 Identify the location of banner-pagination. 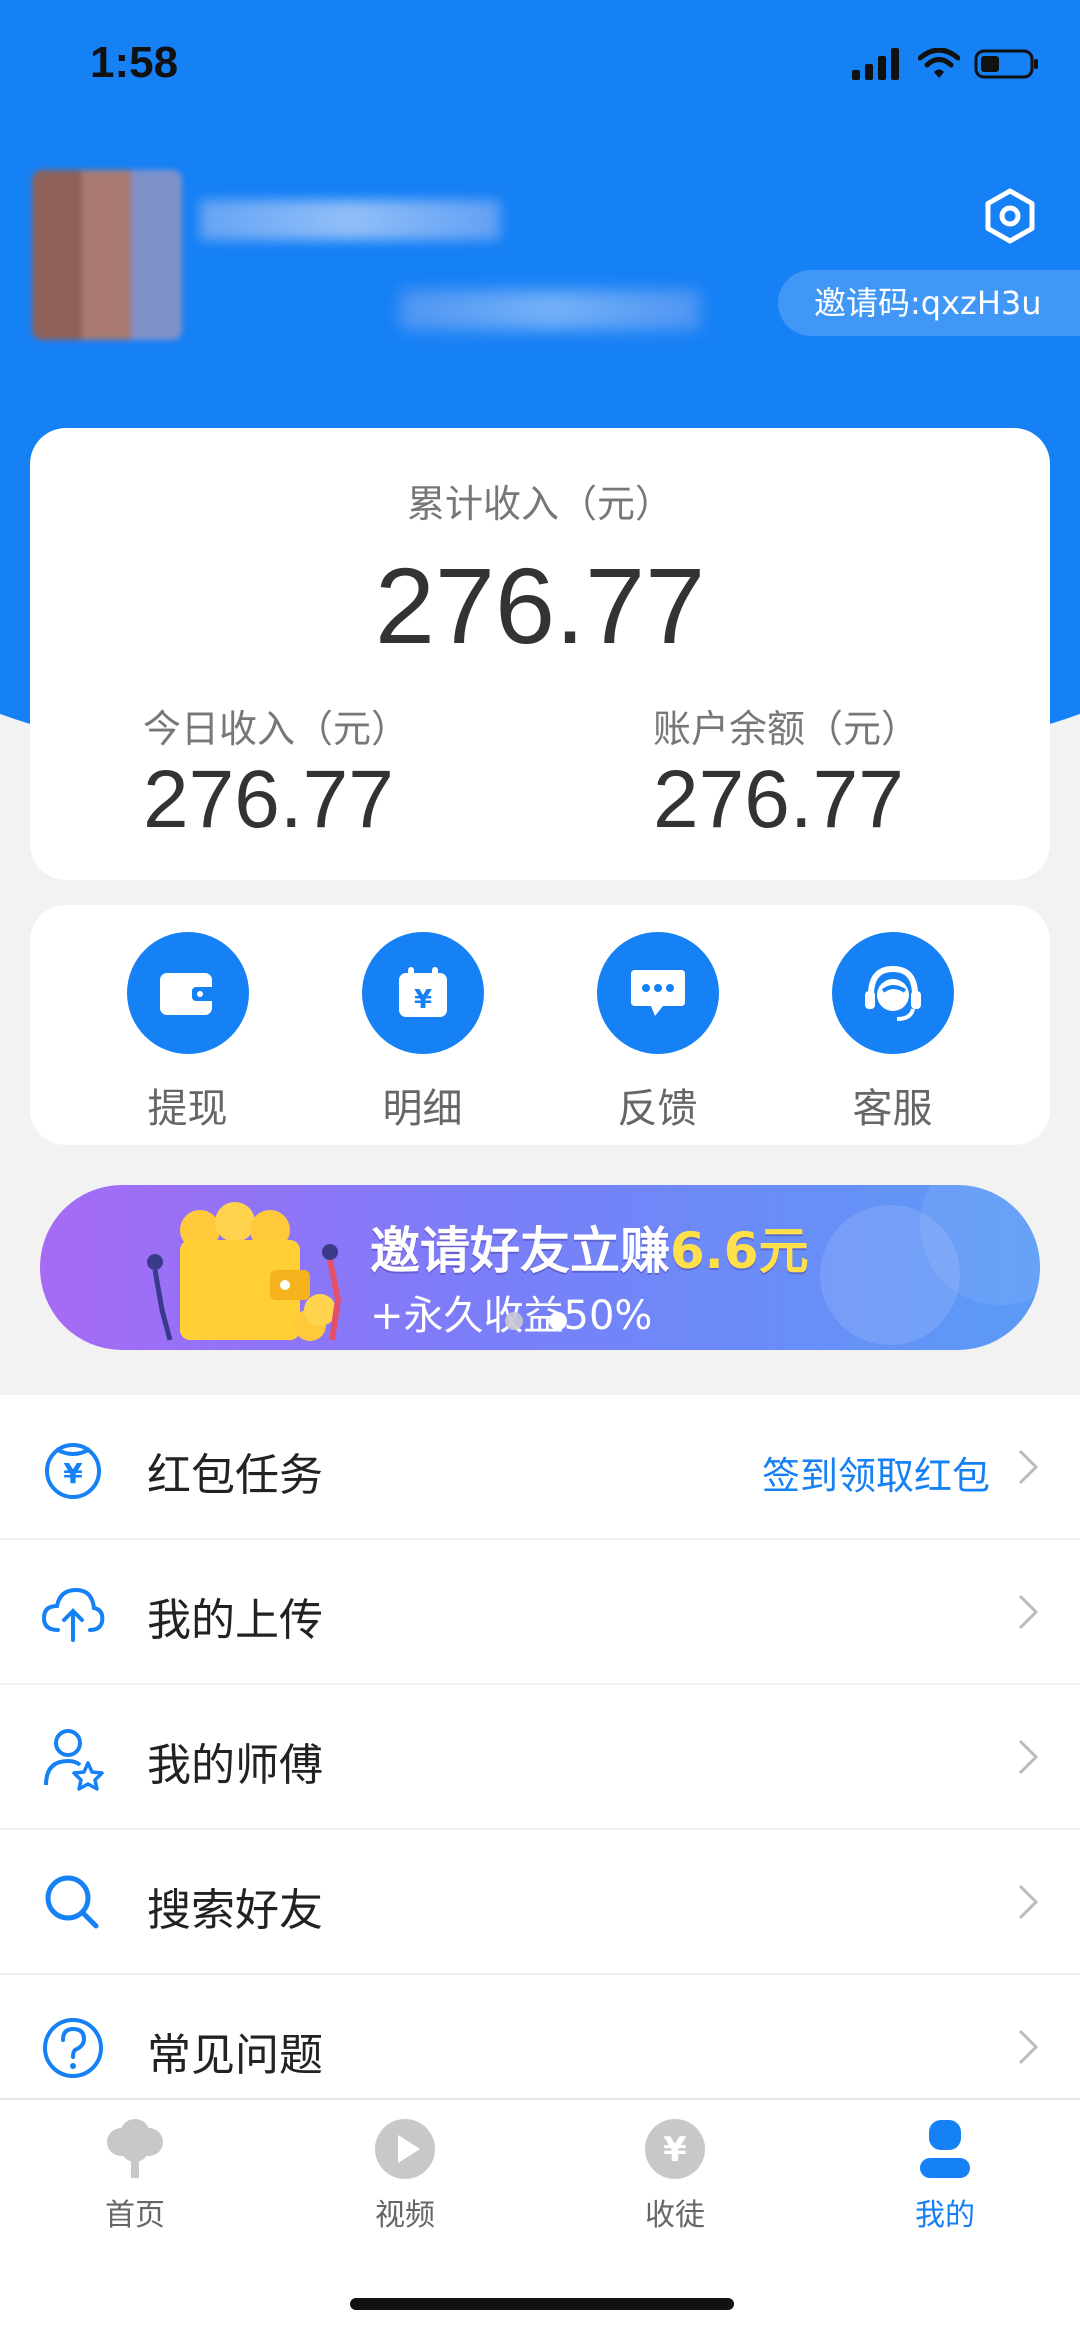
(536, 1321).